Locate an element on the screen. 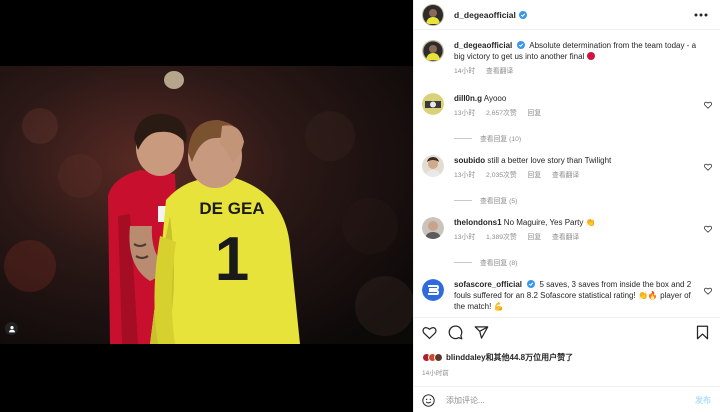  comment-username: thelondons1 is located at coordinates (478, 222).